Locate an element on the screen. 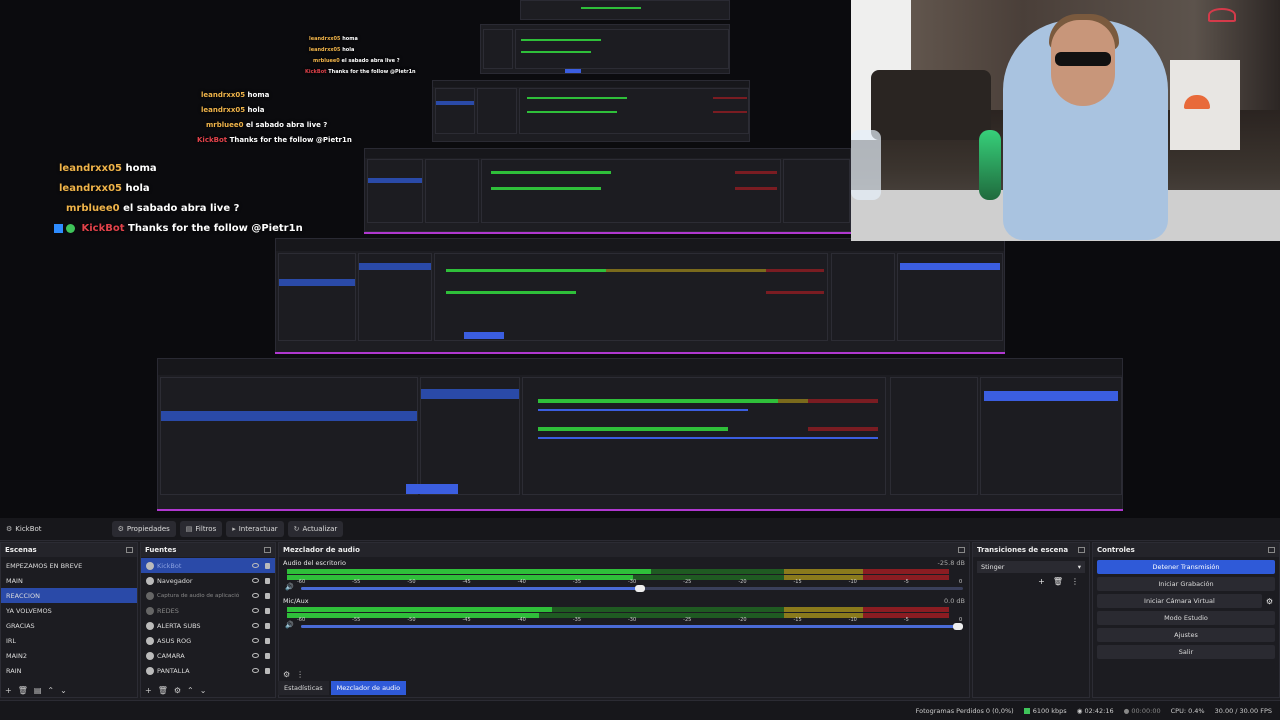  source-item: Navegador is located at coordinates (208, 580).